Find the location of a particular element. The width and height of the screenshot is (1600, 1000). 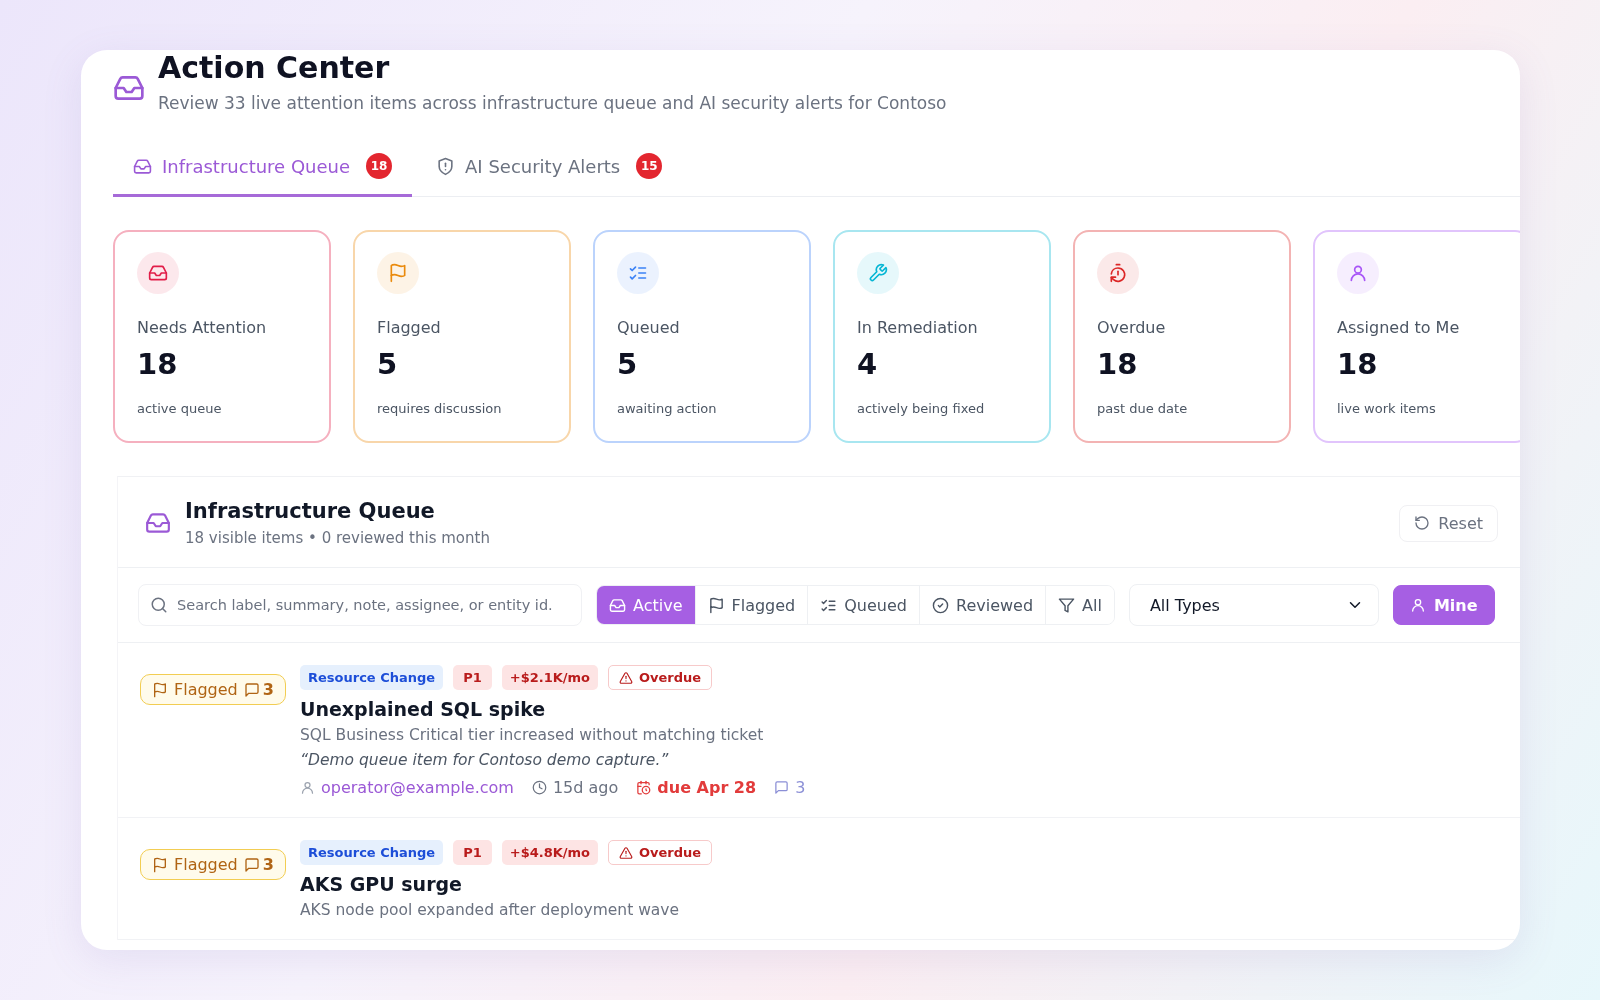

stat-label: Assigned to Me is located at coordinates (1399, 327).